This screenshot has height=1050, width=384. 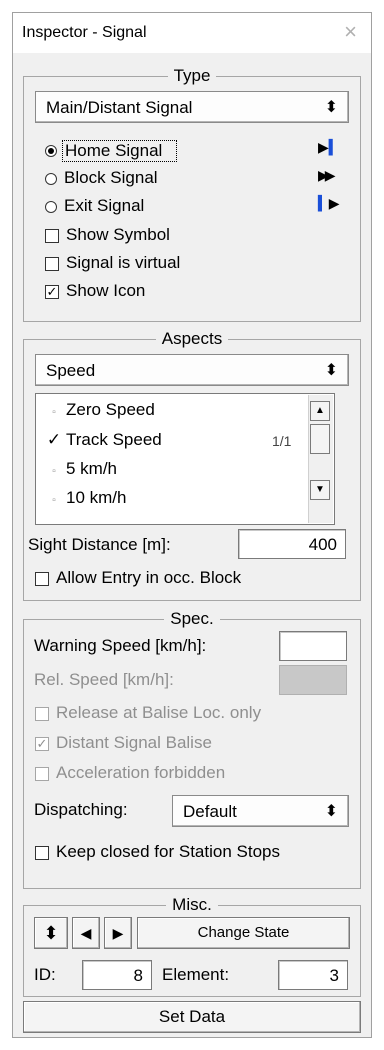 What do you see at coordinates (42, 774) in the screenshot?
I see `accel-forbidden-checkbox` at bounding box center [42, 774].